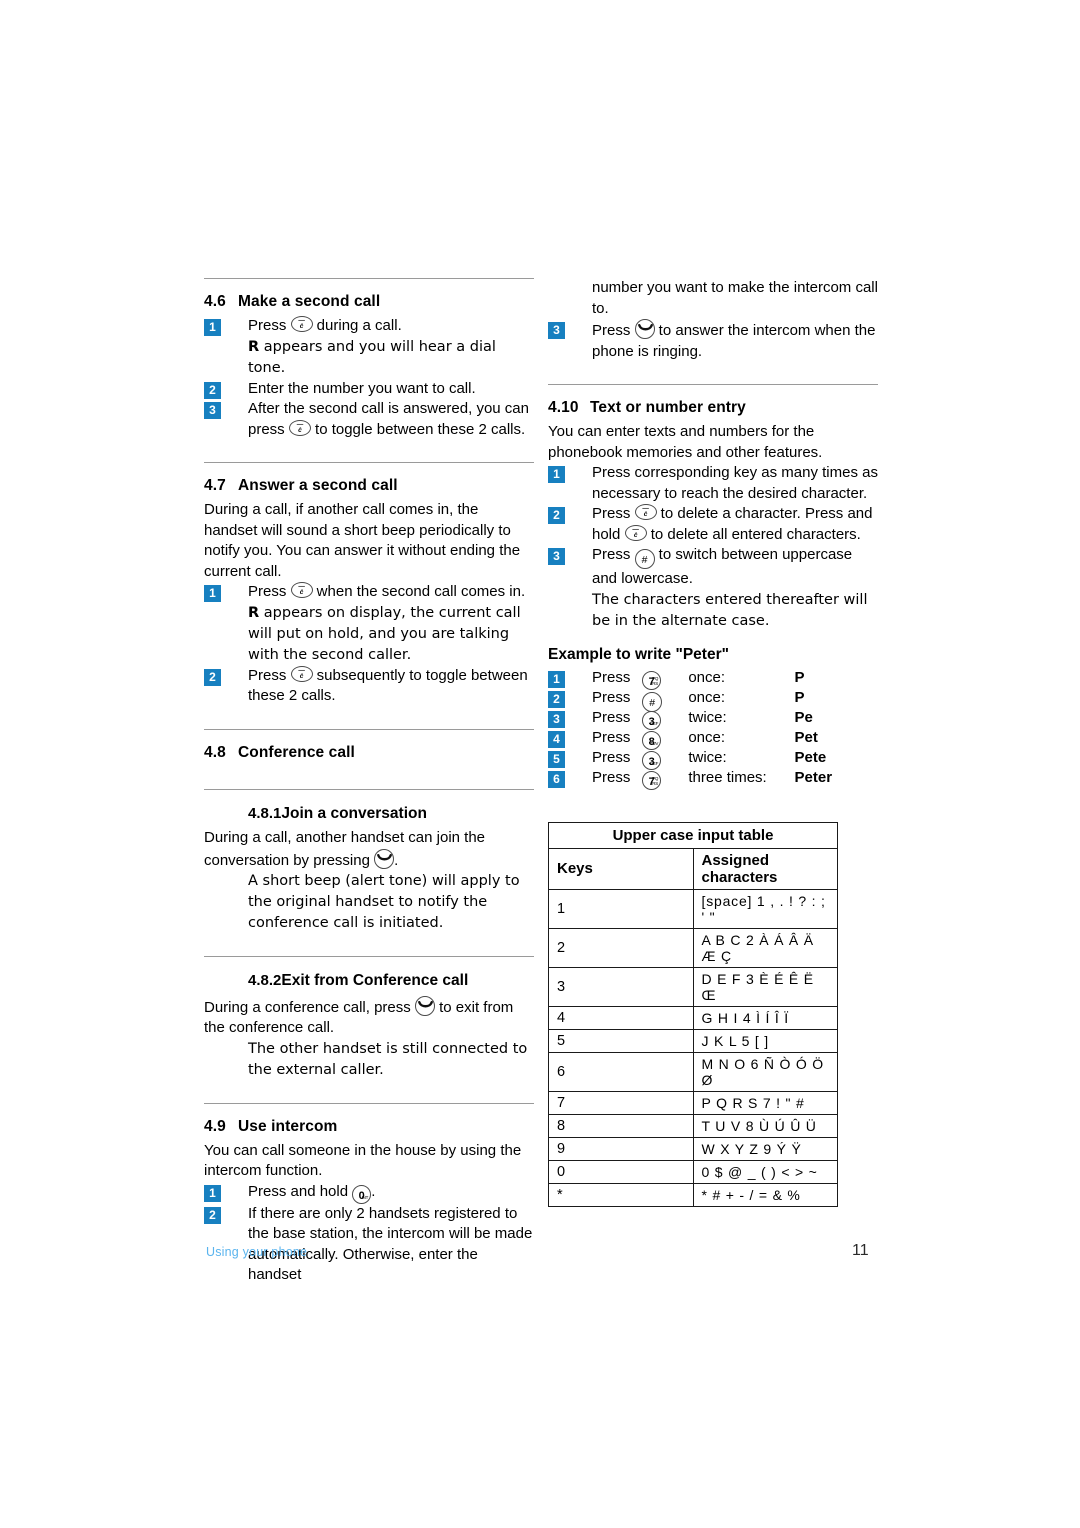 This screenshot has height=1528, width=1080. I want to click on note-4-6: R appears and you will hear a dial tone., so click(372, 357).